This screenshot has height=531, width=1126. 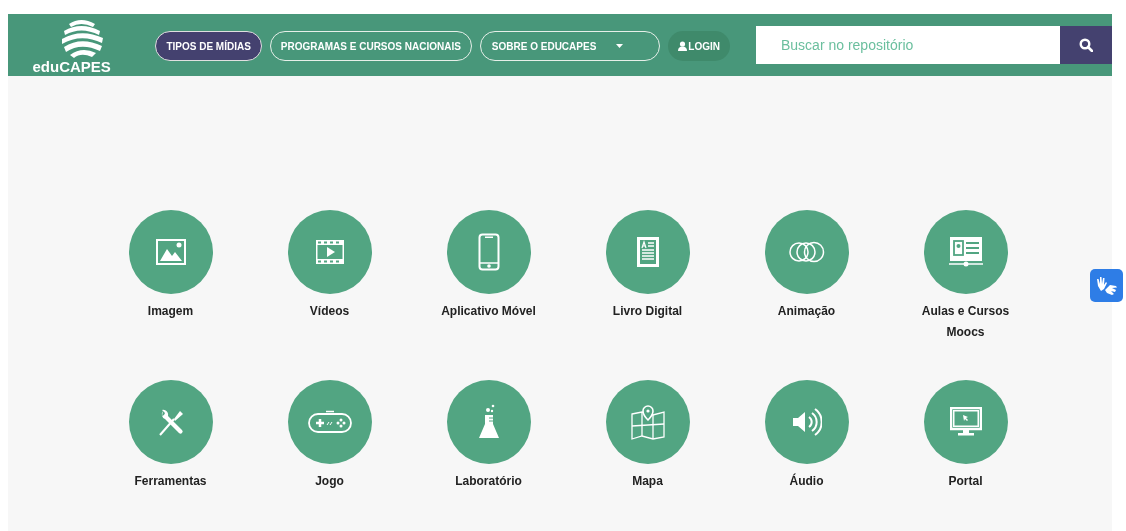 What do you see at coordinates (647, 252) in the screenshot?
I see `ebook-icon` at bounding box center [647, 252].